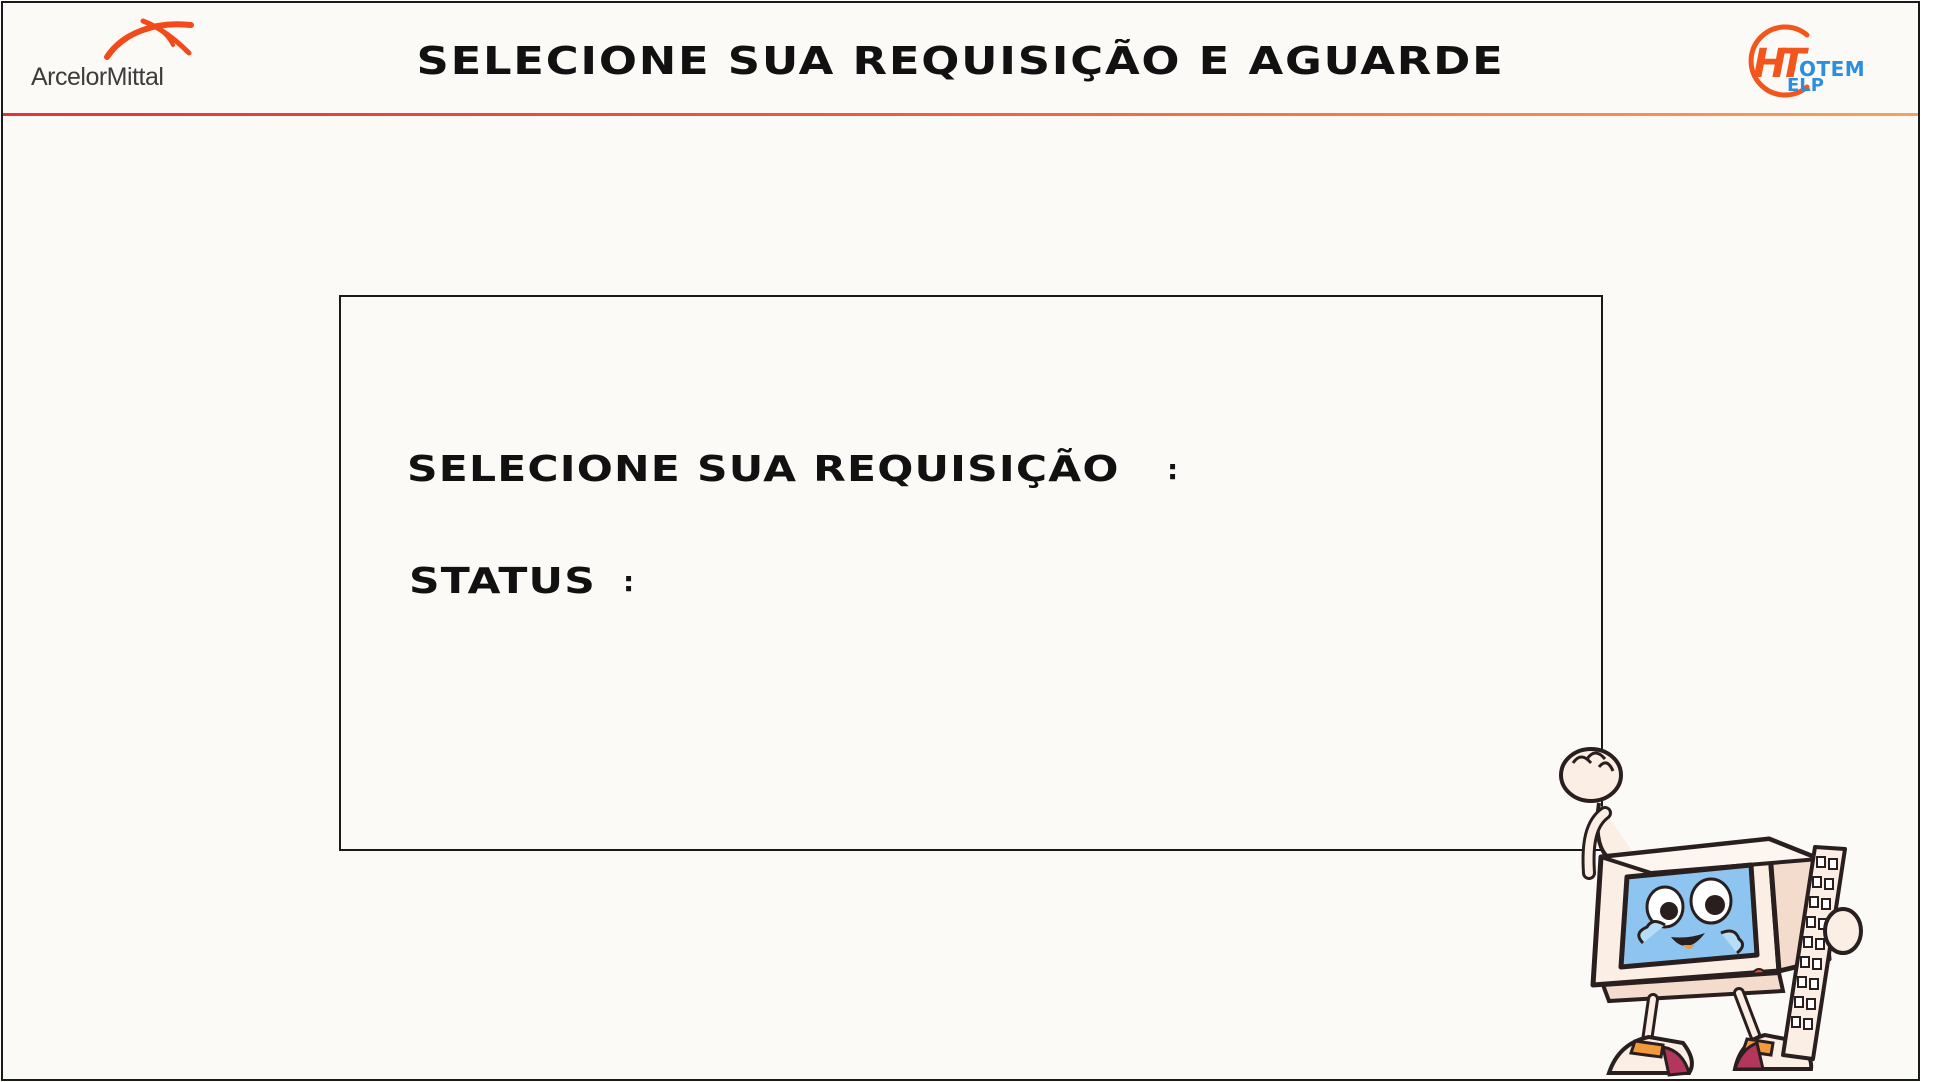 The height and width of the screenshot is (1082, 1936). What do you see at coordinates (1805, 85) in the screenshot?
I see `totem-logo-line2: ELP` at bounding box center [1805, 85].